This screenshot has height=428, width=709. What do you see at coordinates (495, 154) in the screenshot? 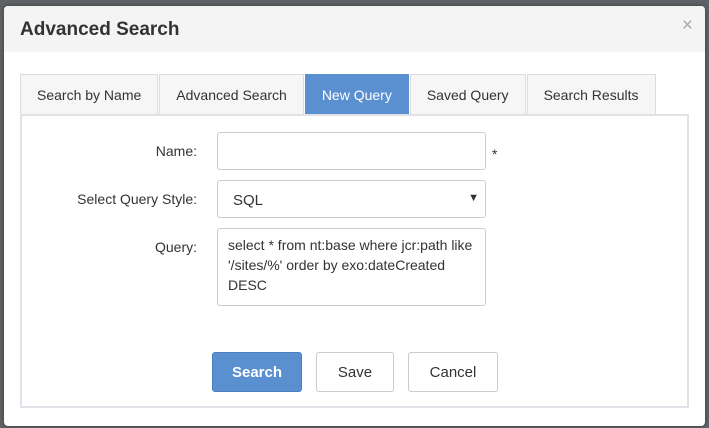
I see `required-marker: *` at bounding box center [495, 154].